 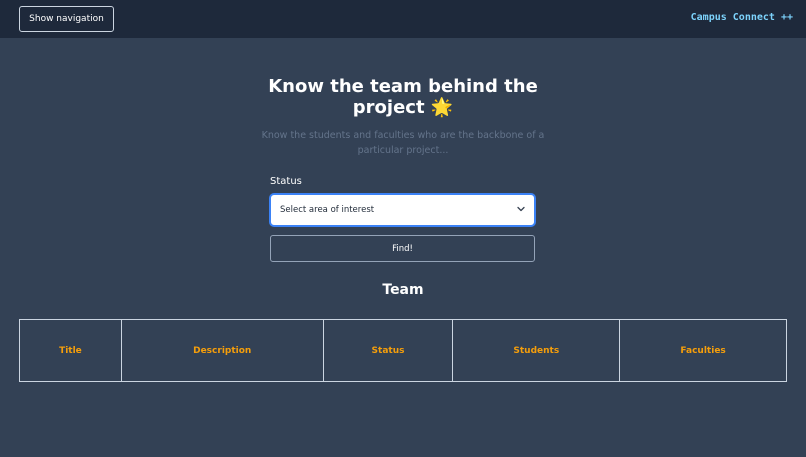 I want to click on column-header-title: Title, so click(x=70, y=350).